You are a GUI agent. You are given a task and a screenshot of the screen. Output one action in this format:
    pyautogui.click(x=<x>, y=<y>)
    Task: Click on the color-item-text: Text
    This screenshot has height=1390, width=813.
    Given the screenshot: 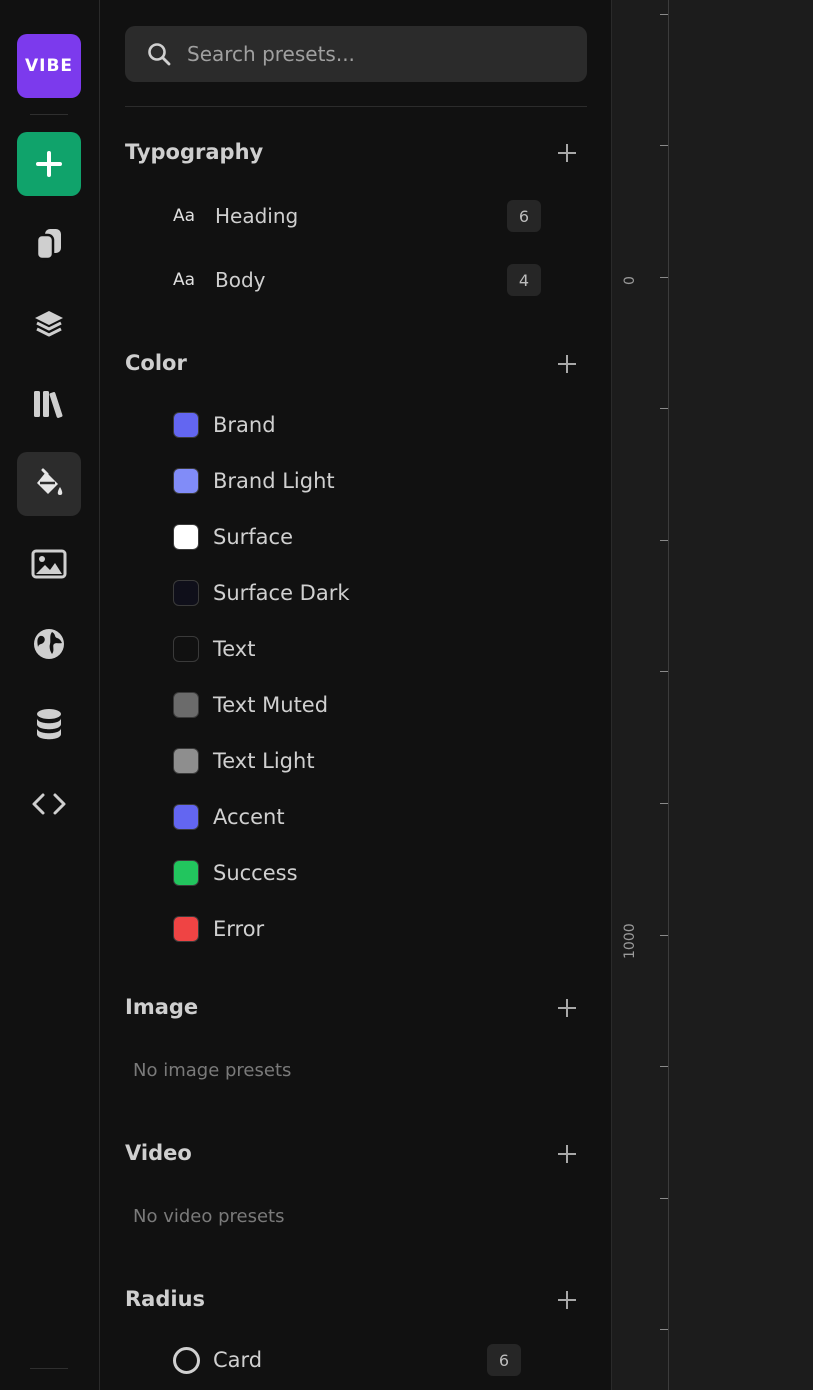 What is the action you would take?
    pyautogui.click(x=214, y=649)
    